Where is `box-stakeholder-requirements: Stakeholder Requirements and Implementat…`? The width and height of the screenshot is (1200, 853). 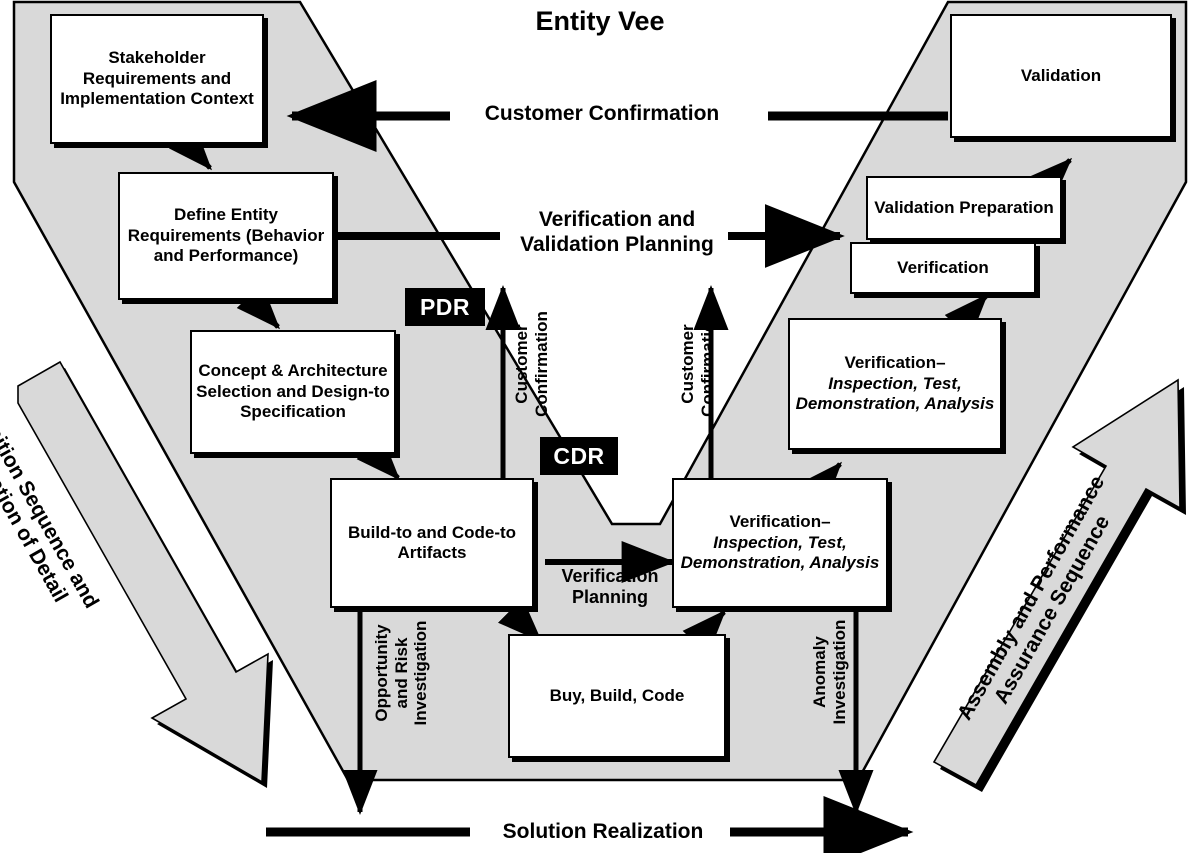
box-stakeholder-requirements: Stakeholder Requirements and Implementat… is located at coordinates (157, 79).